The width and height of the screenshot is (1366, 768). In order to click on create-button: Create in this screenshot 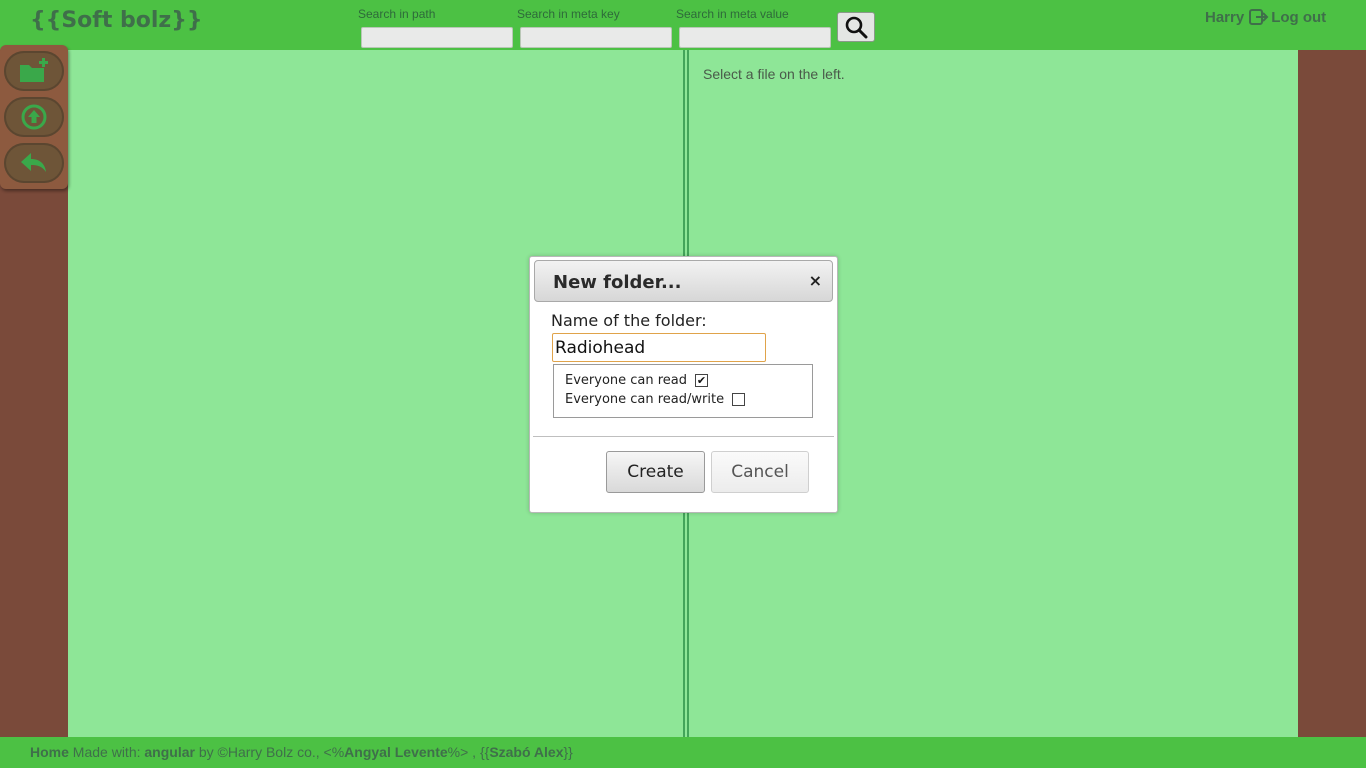, I will do `click(655, 472)`.